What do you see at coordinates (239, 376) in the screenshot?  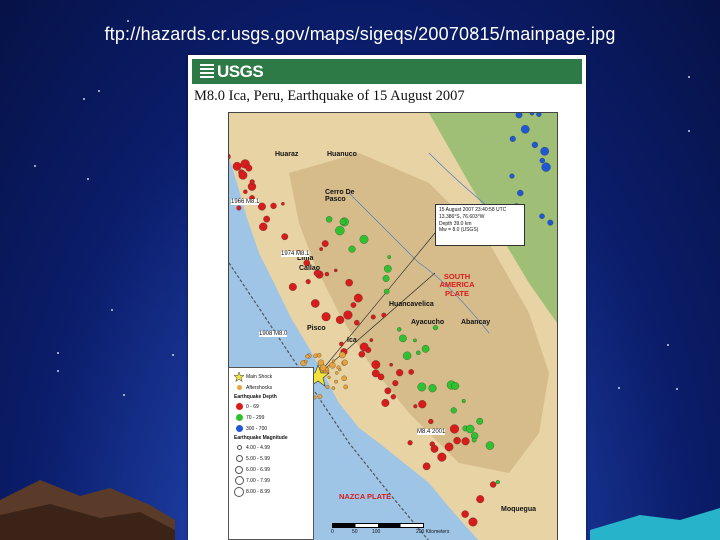 I see `star-icon` at bounding box center [239, 376].